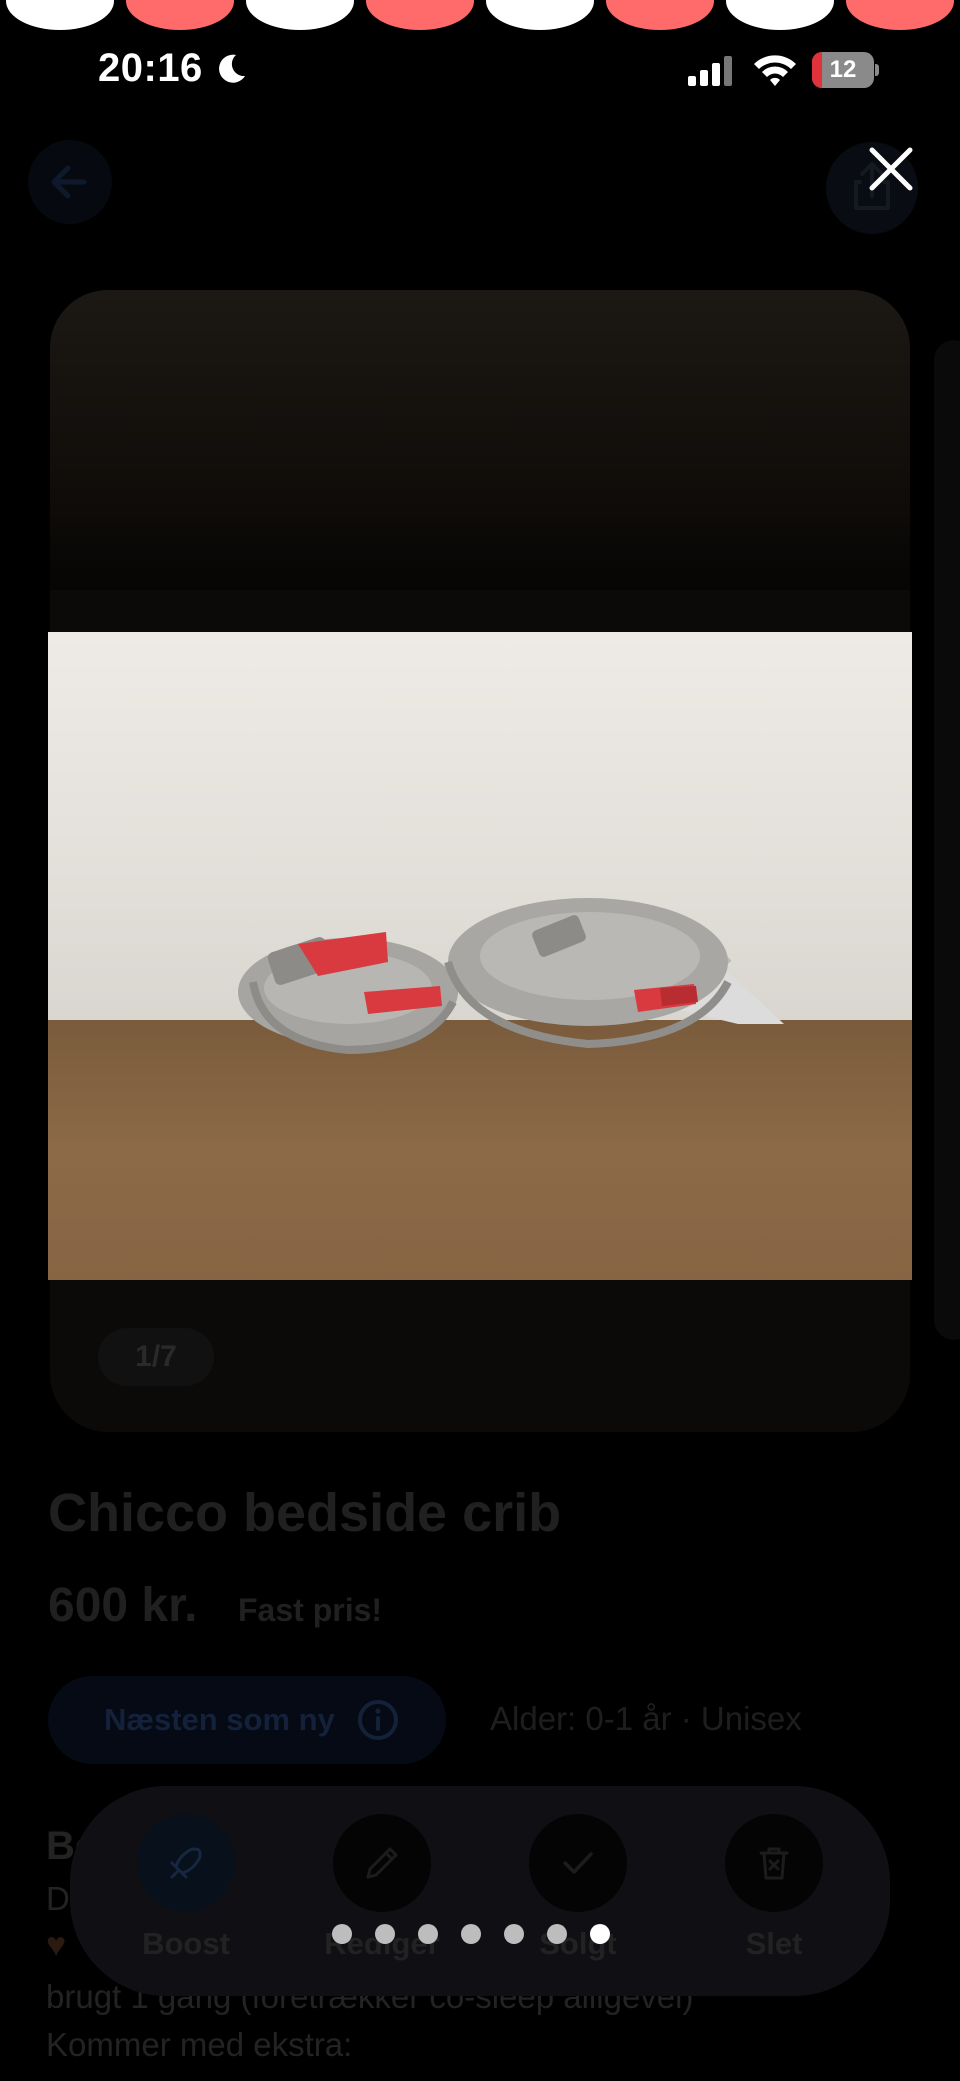 The width and height of the screenshot is (960, 2081). I want to click on delete-button: Slet, so click(774, 1888).